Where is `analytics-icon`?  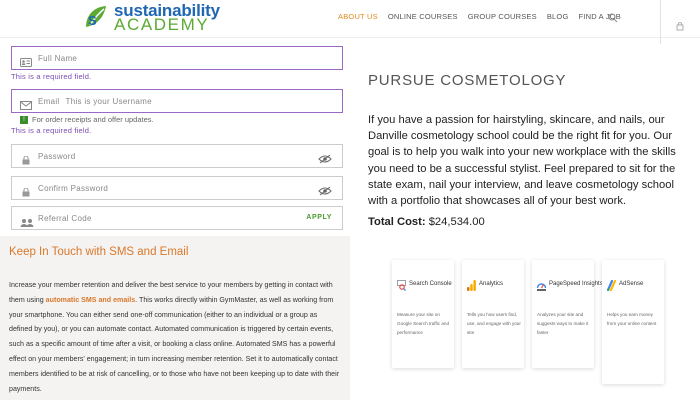 analytics-icon is located at coordinates (471, 284).